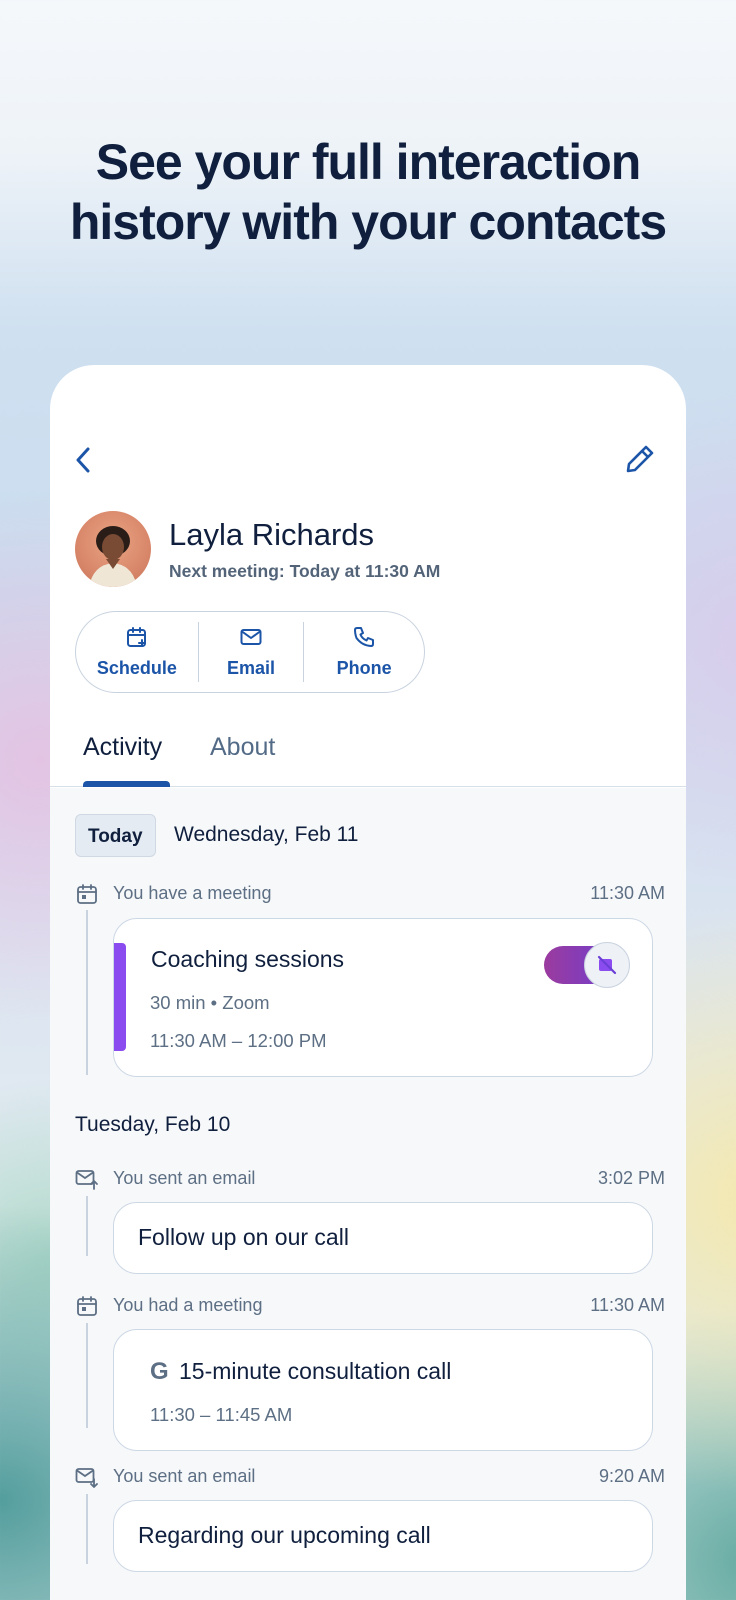  What do you see at coordinates (242, 747) in the screenshot?
I see `tab-about: About` at bounding box center [242, 747].